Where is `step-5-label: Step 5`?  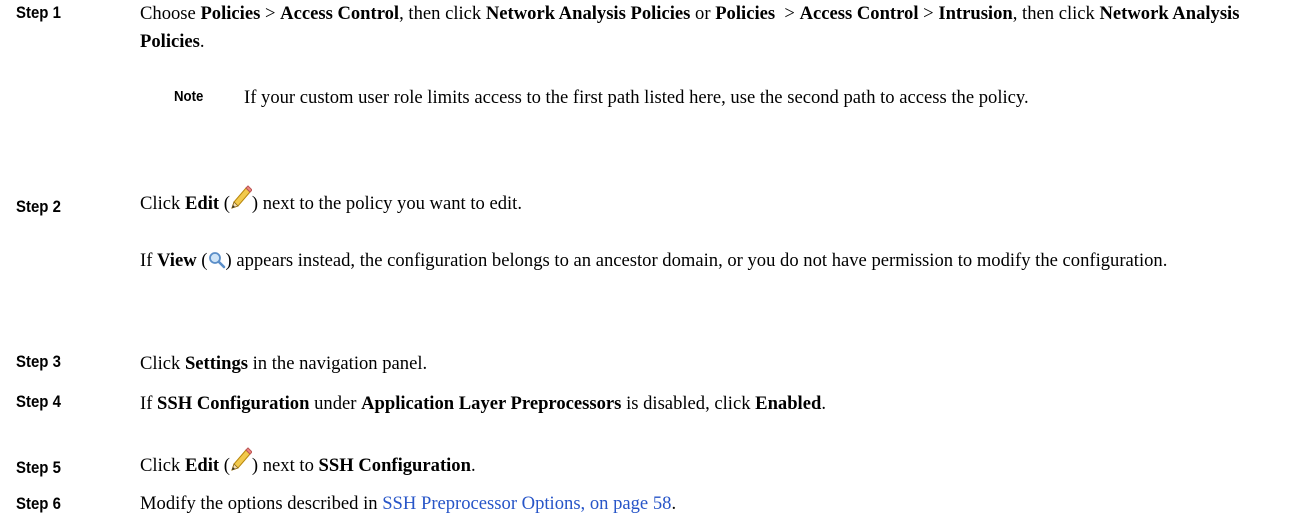 step-5-label: Step 5 is located at coordinates (38, 467).